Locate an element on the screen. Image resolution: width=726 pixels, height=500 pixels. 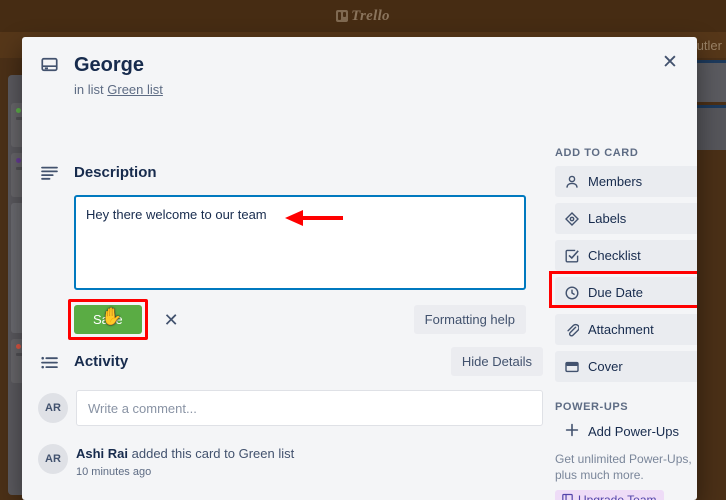
card-header: George in list Green list is located at coordinates (342, 75).